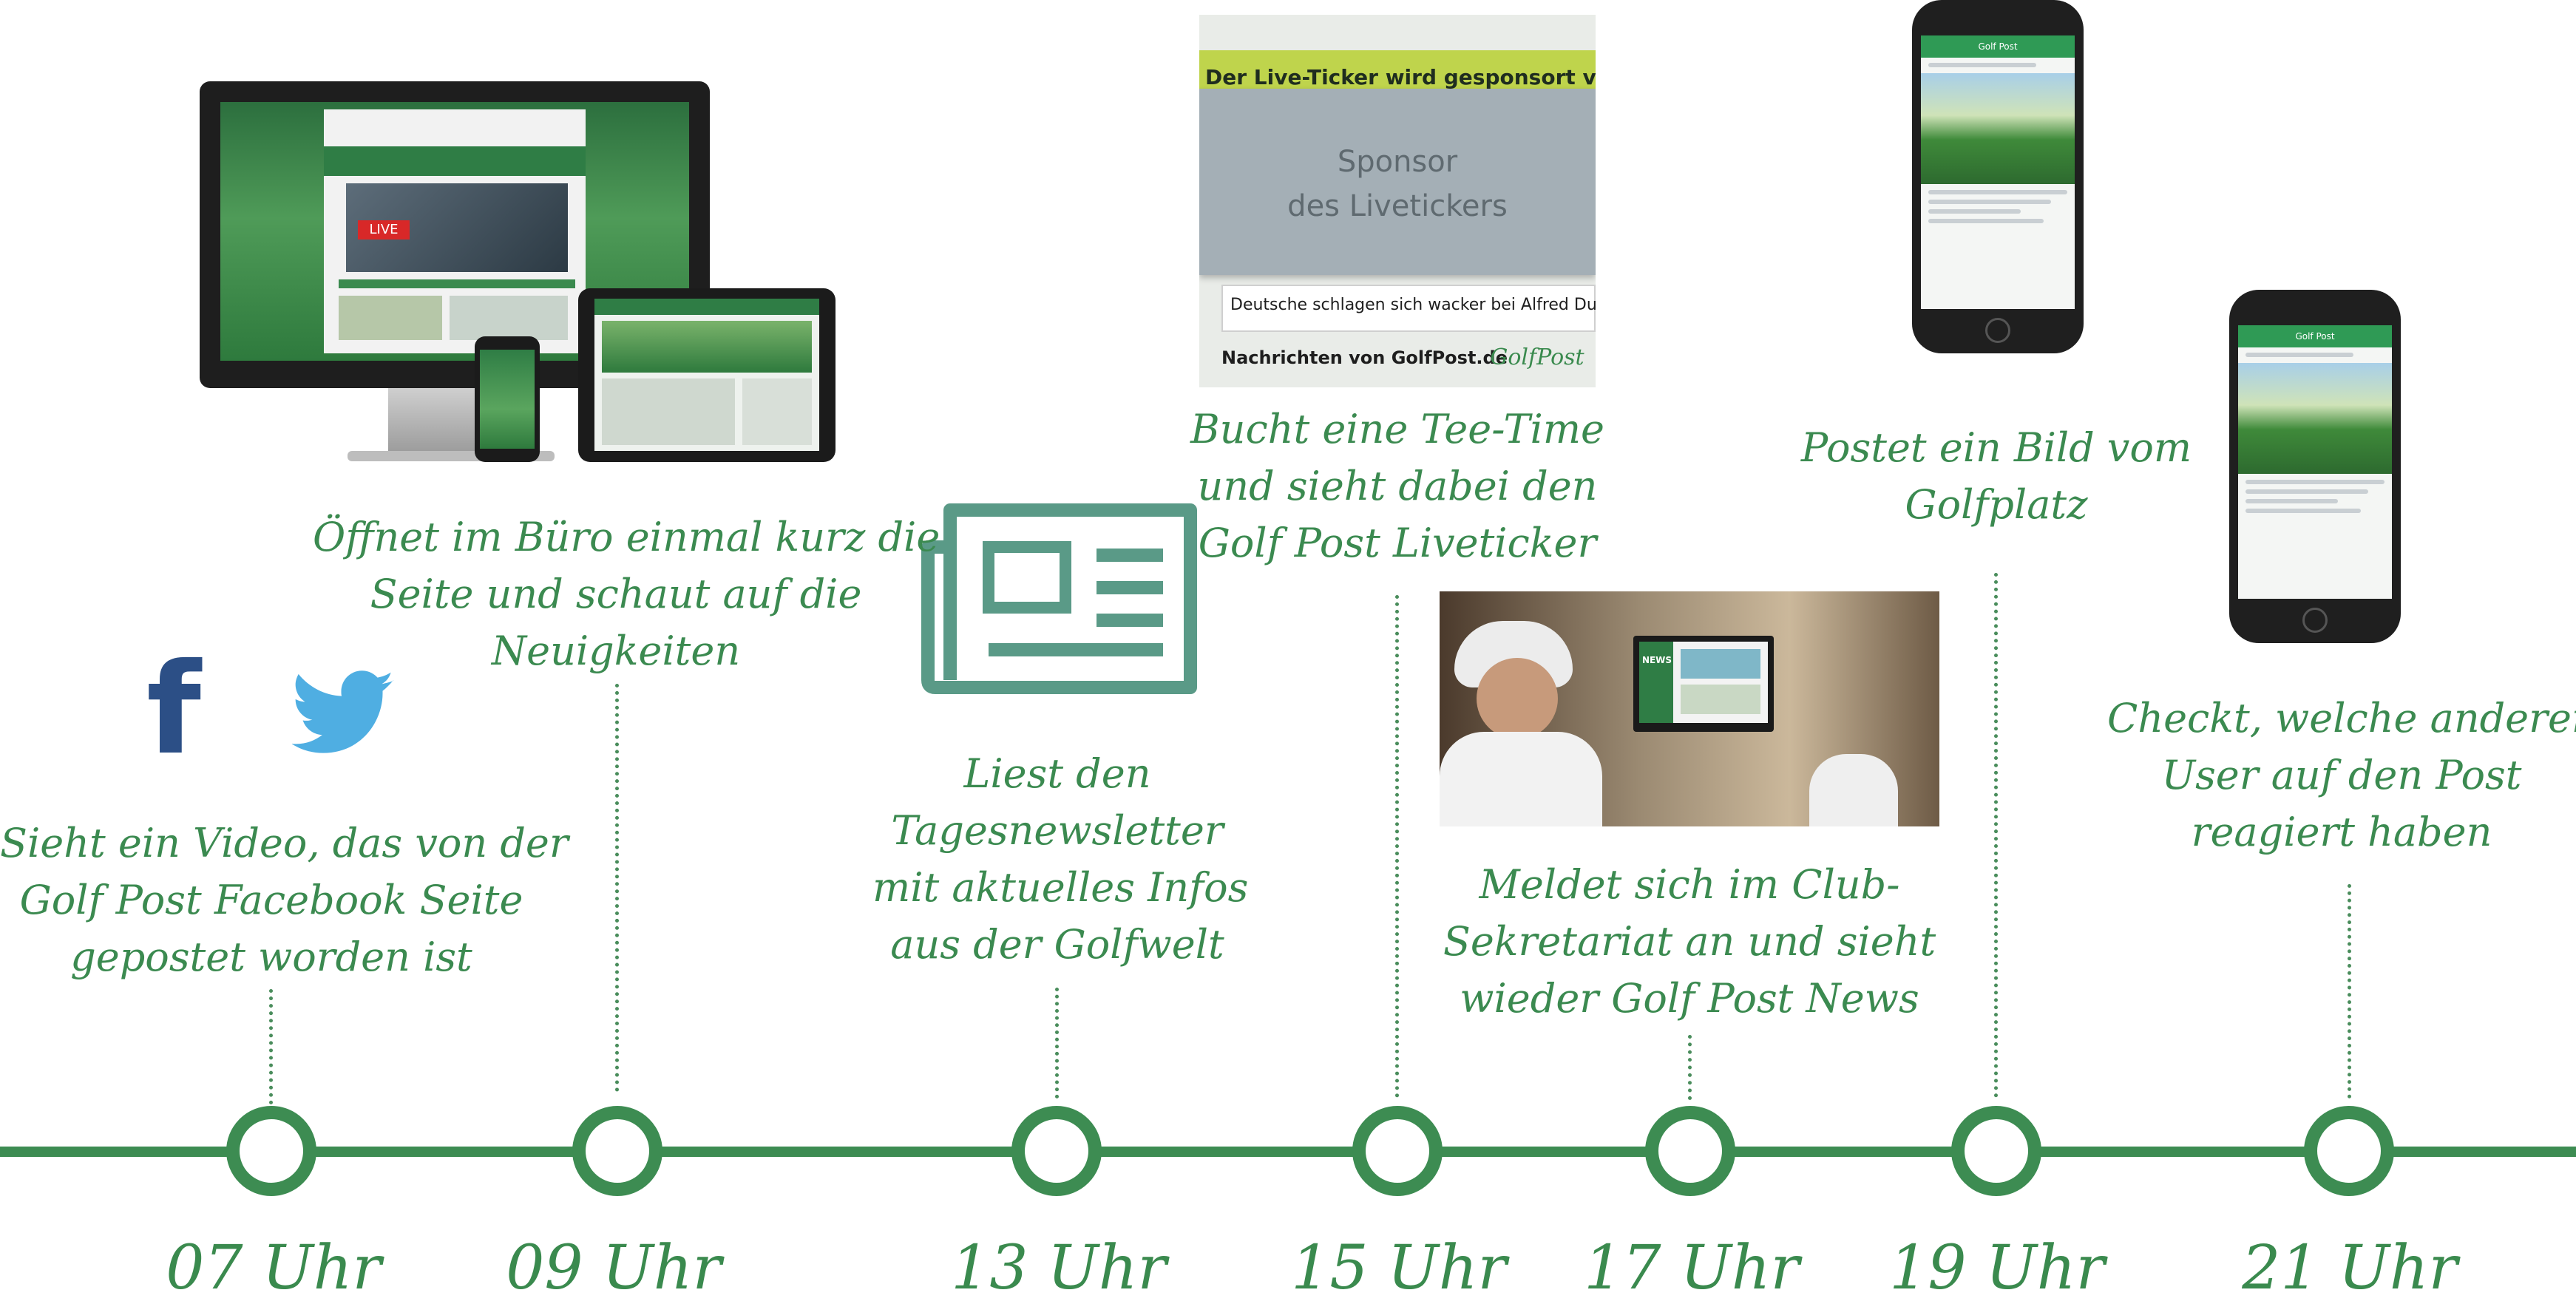 The image size is (2576, 1304). I want to click on ticker-banner-text: Der Live-Ticker wird gesponsort von, so click(1400, 77).